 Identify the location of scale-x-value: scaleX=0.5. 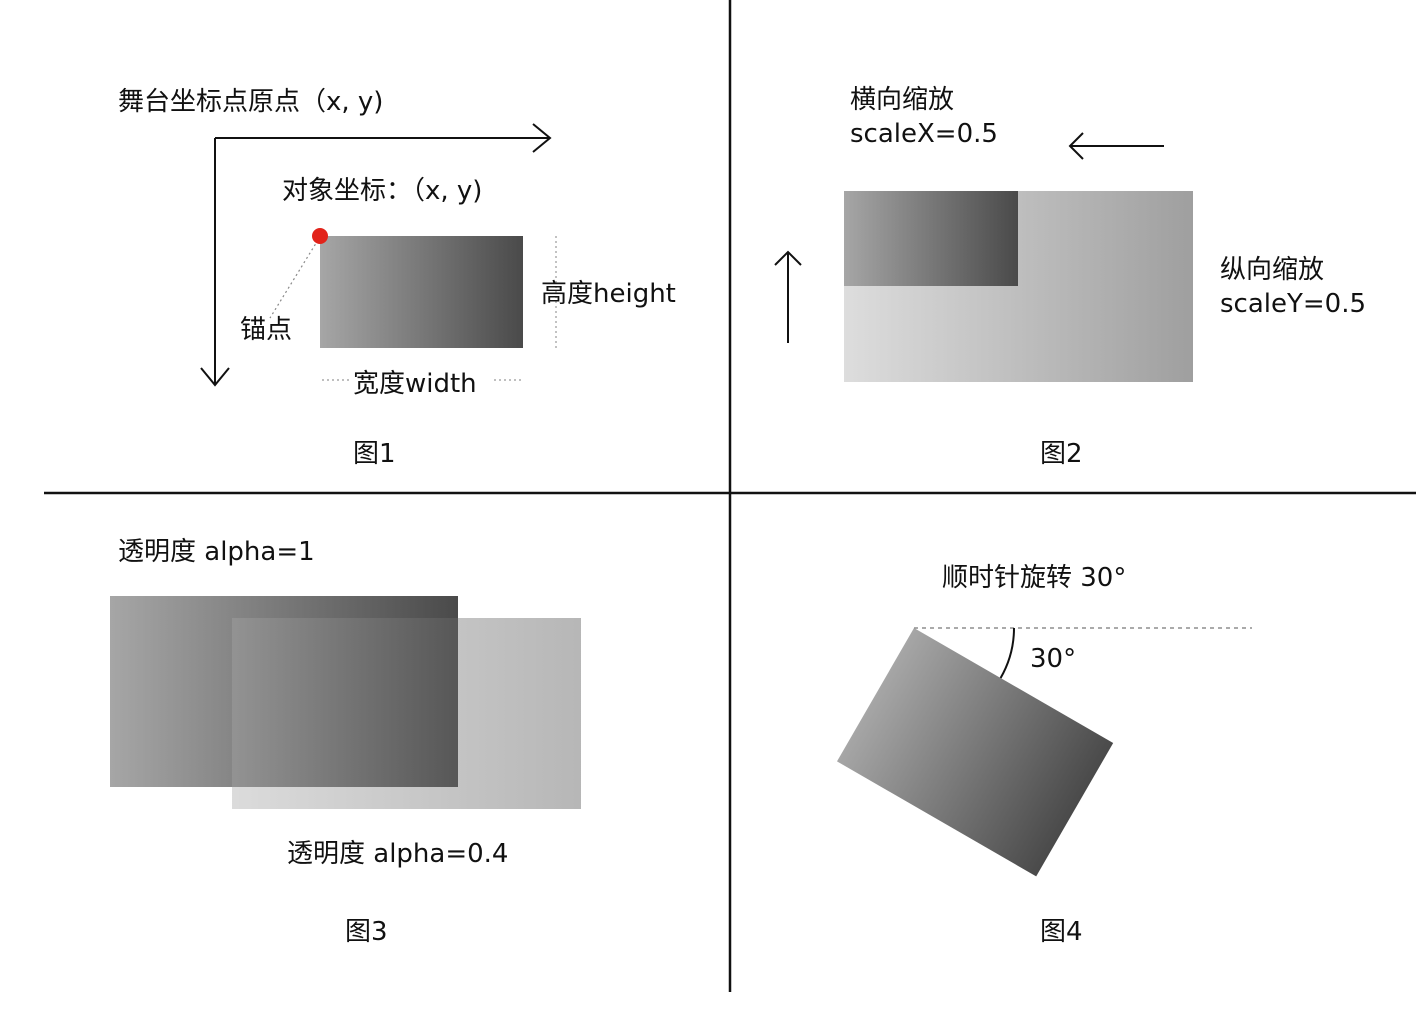
(924, 134).